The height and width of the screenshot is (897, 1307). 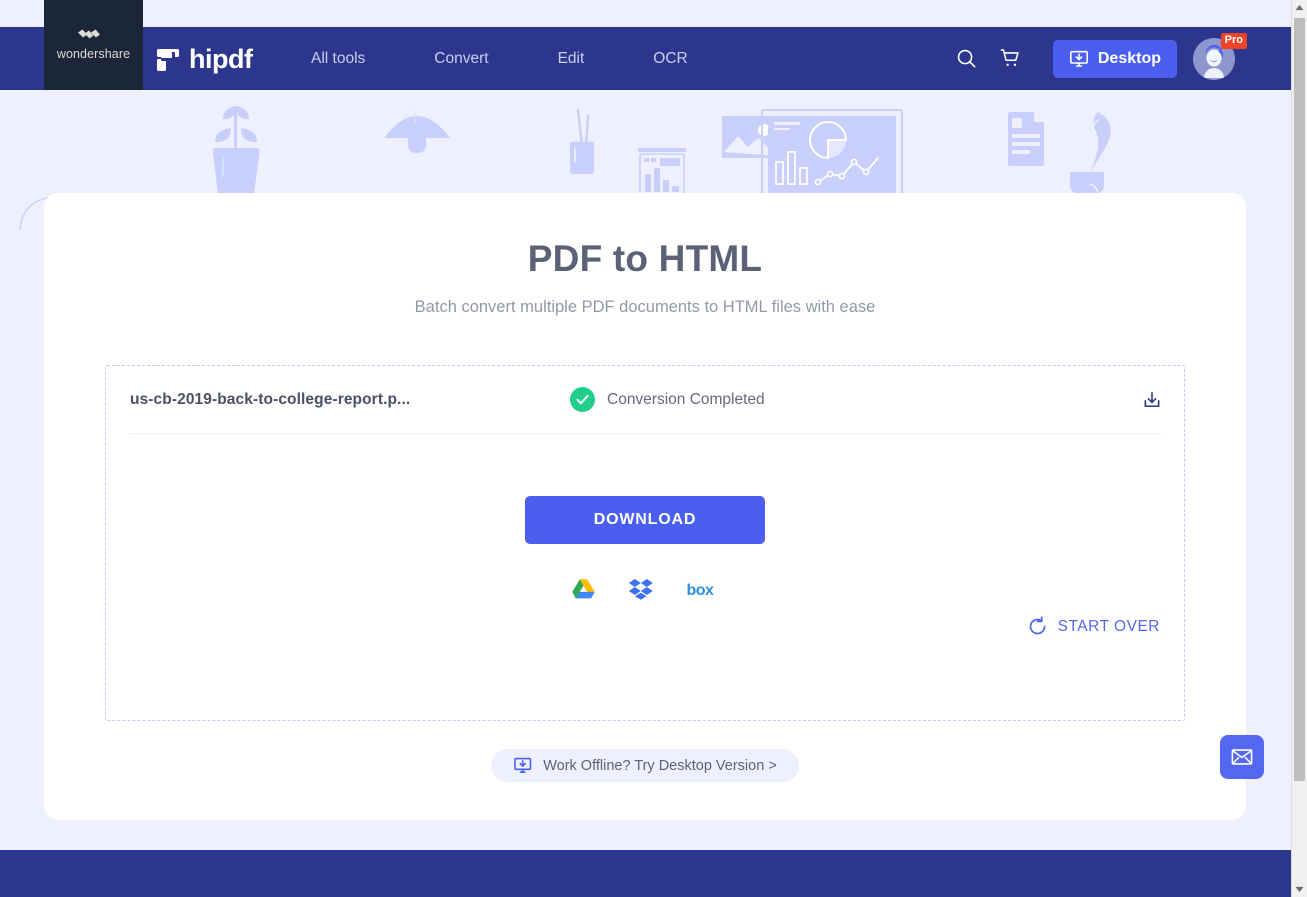 I want to click on work-offline-button: Work Offline? Try Desktop Version >, so click(x=645, y=765).